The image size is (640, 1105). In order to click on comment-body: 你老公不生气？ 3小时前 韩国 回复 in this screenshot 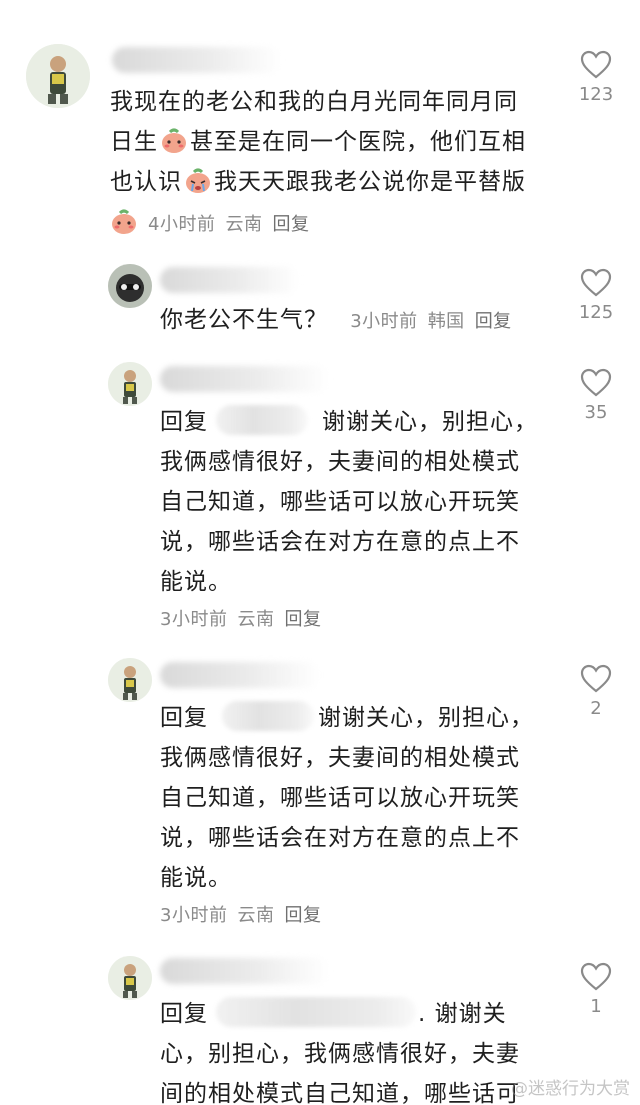, I will do `click(370, 321)`.